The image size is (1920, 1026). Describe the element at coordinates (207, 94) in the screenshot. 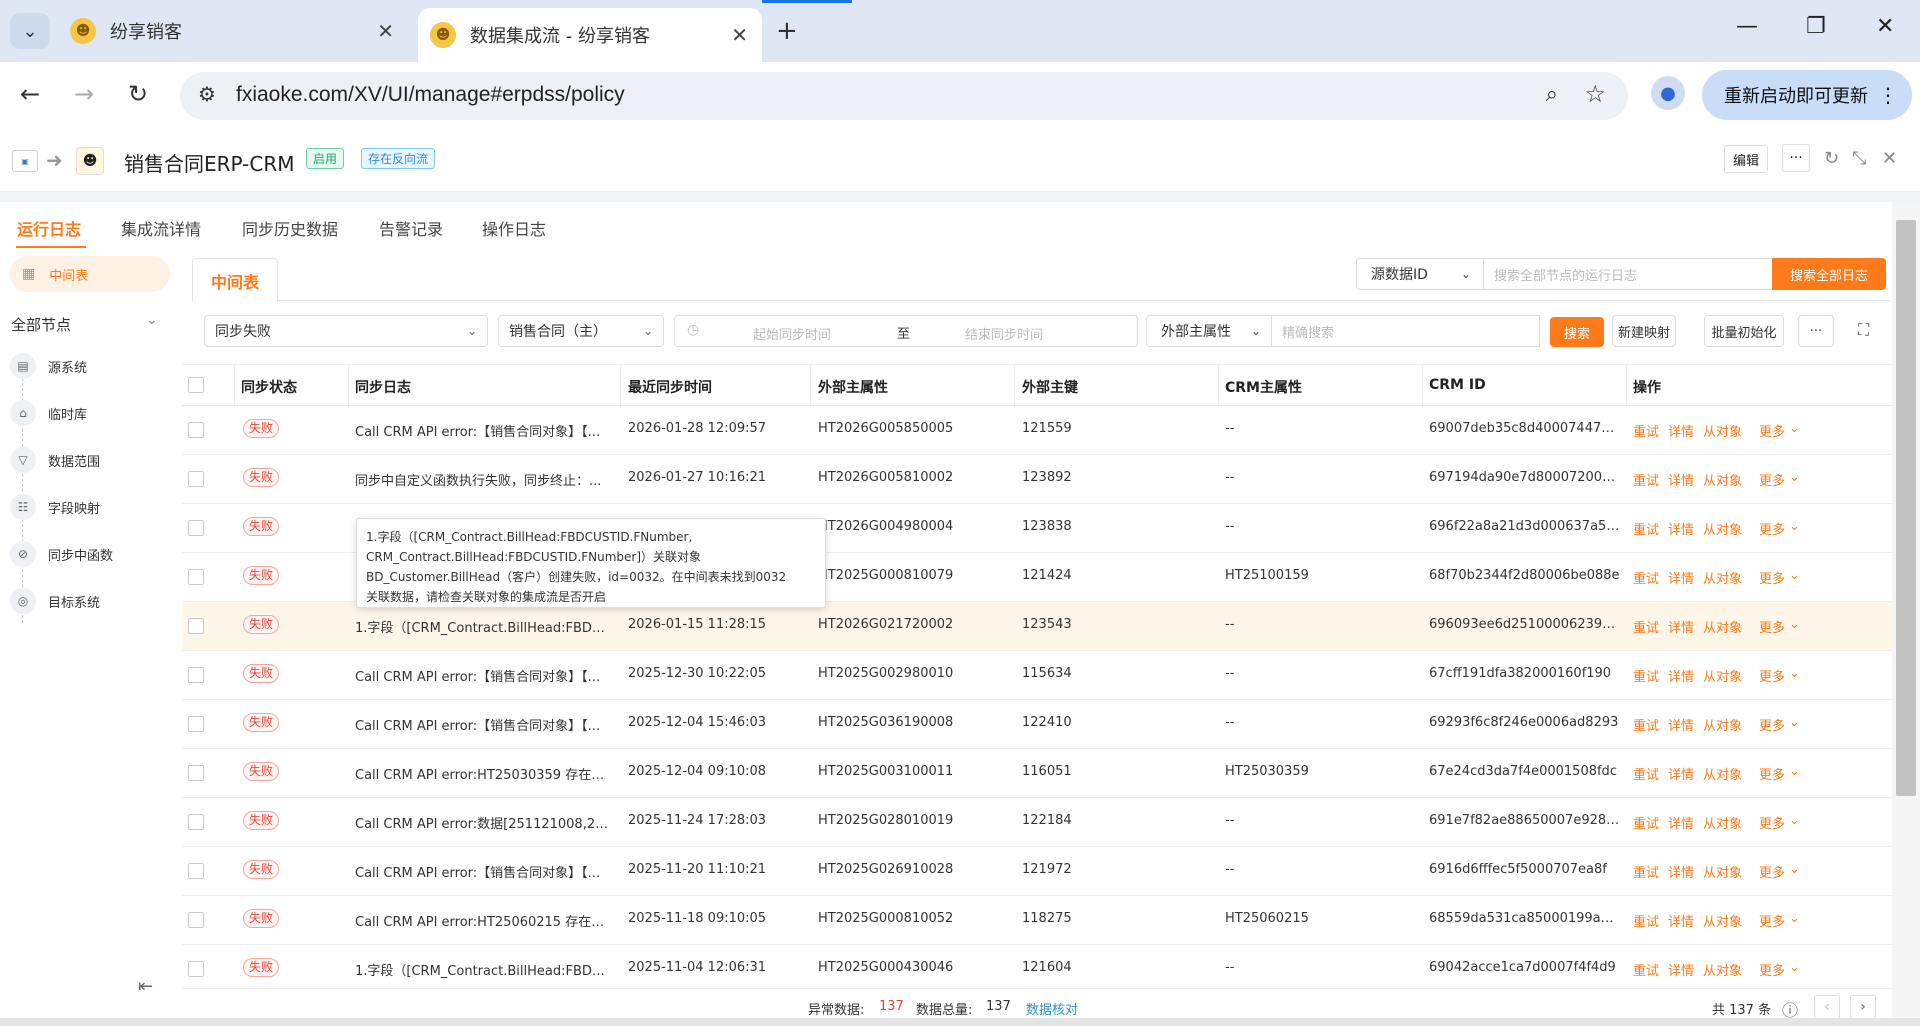

I see `site-info-icon: ⚙` at that location.